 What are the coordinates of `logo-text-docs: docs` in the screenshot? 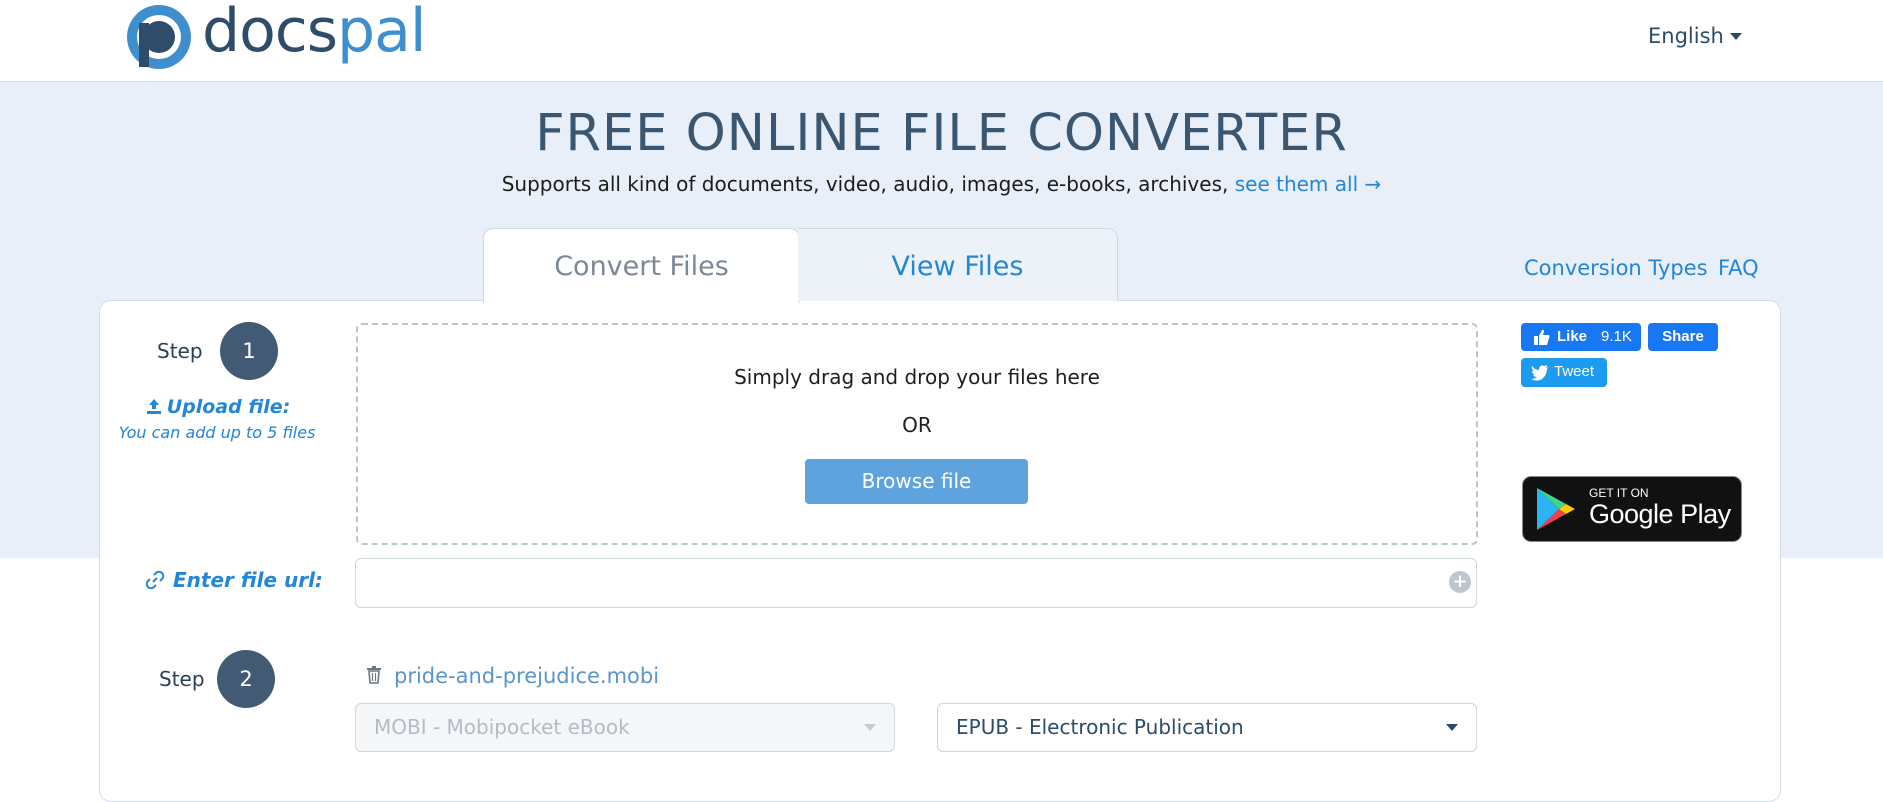 It's located at (270, 33).